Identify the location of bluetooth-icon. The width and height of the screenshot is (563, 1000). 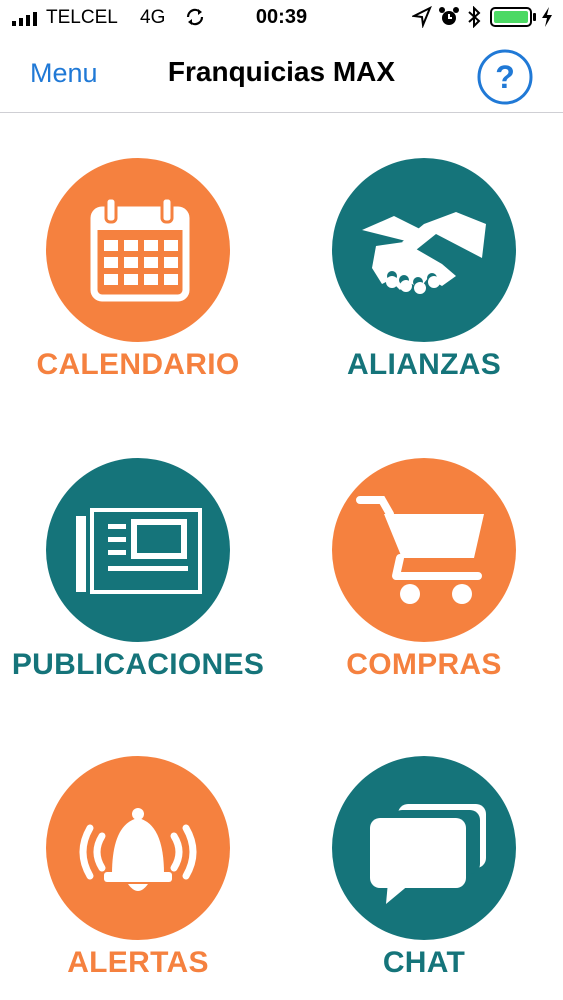
(474, 19).